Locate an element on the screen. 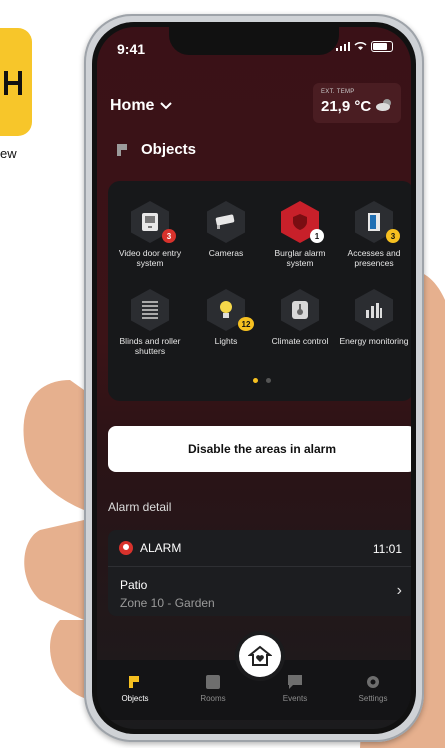  alarm-status: ALARM is located at coordinates (149, 548).